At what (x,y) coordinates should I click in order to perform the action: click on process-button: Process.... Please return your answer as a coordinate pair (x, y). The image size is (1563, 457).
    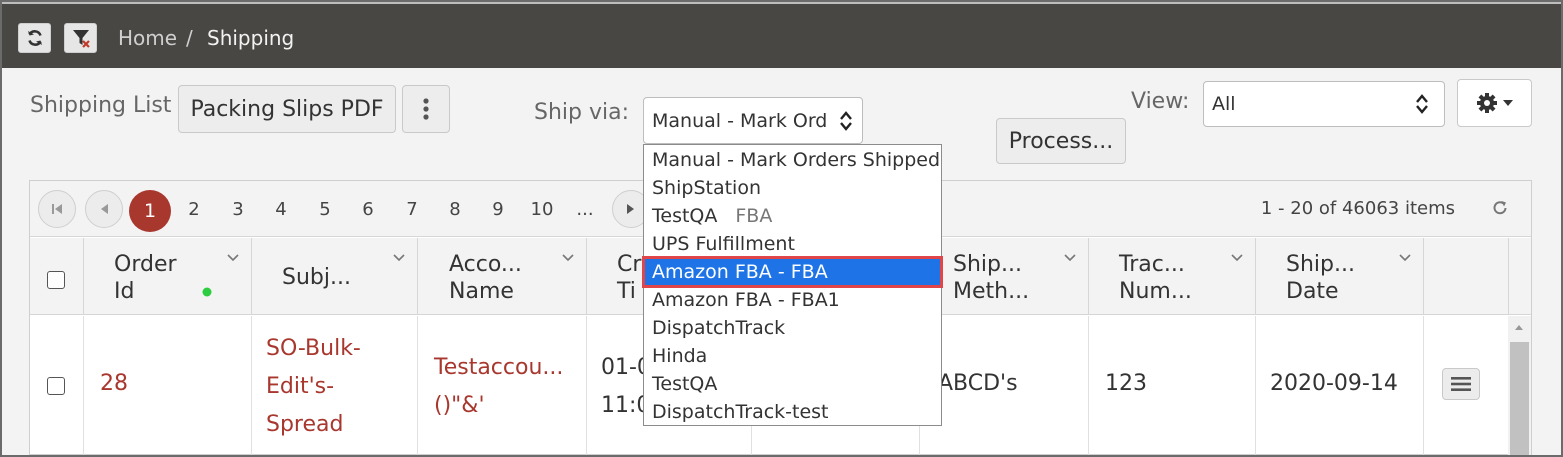
    Looking at the image, I should click on (1061, 141).